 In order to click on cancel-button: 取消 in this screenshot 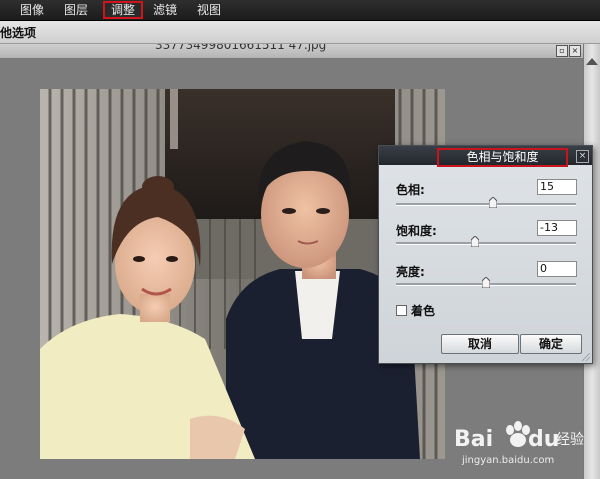, I will do `click(480, 344)`.